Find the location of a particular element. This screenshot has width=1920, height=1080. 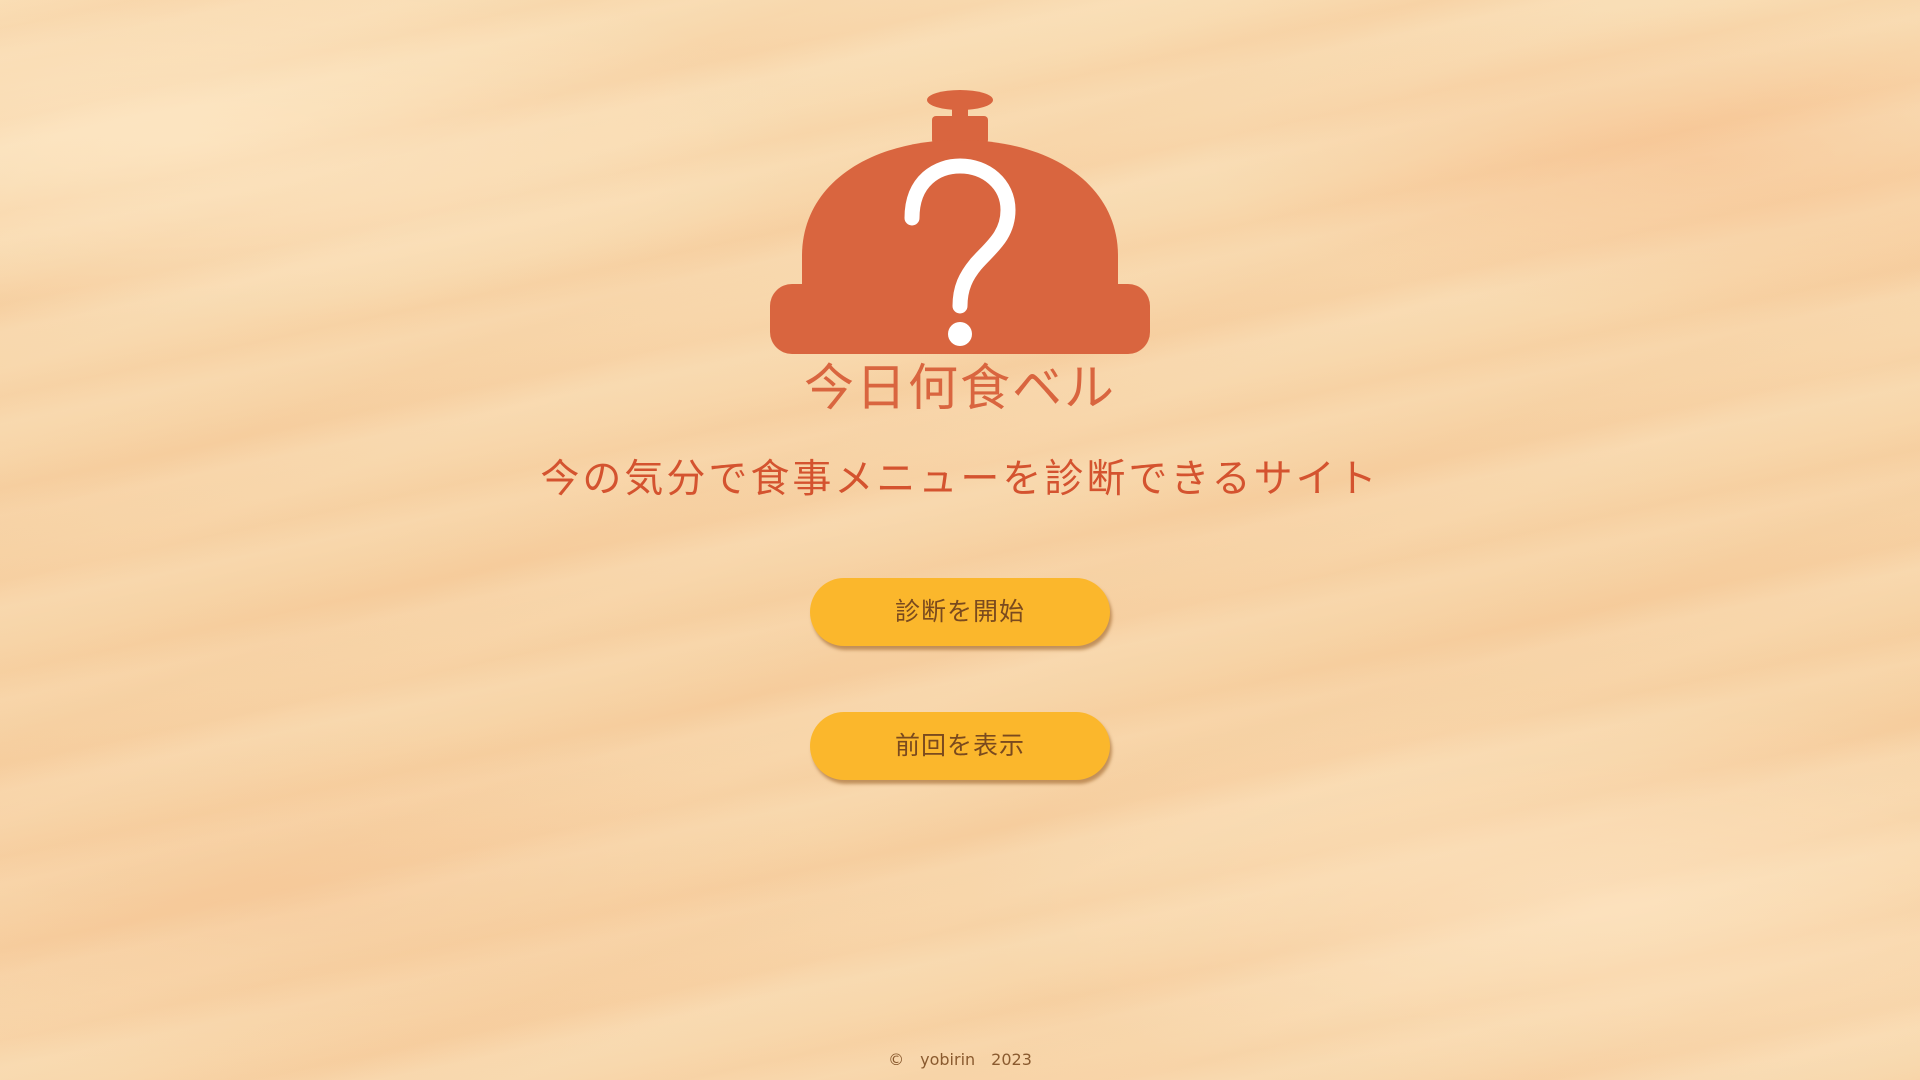

service-bell-question-icon is located at coordinates (960, 222).